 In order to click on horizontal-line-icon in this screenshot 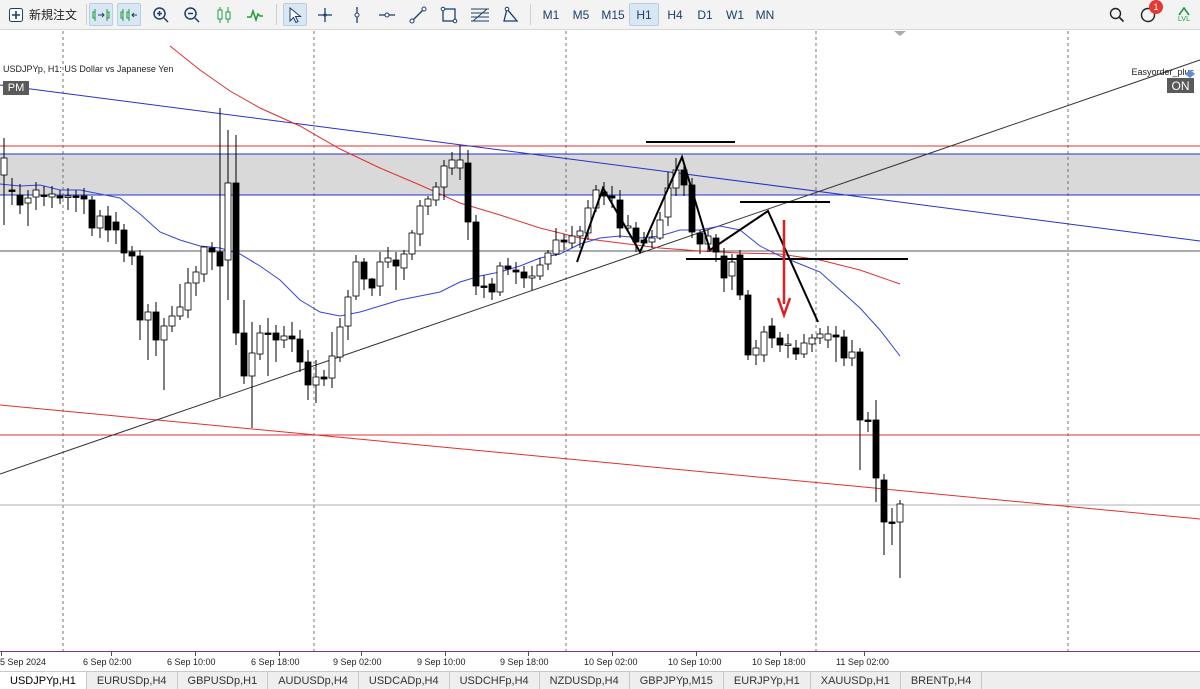, I will do `click(387, 14)`.